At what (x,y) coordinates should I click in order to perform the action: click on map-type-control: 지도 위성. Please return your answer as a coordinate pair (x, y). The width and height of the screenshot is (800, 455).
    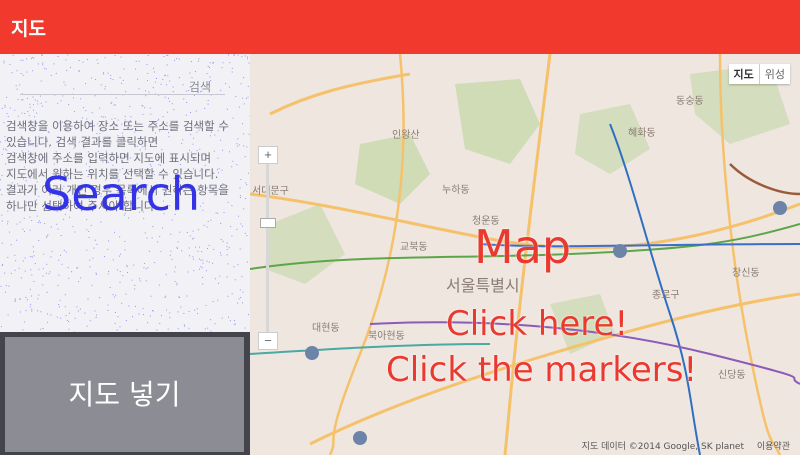
    Looking at the image, I should click on (759, 74).